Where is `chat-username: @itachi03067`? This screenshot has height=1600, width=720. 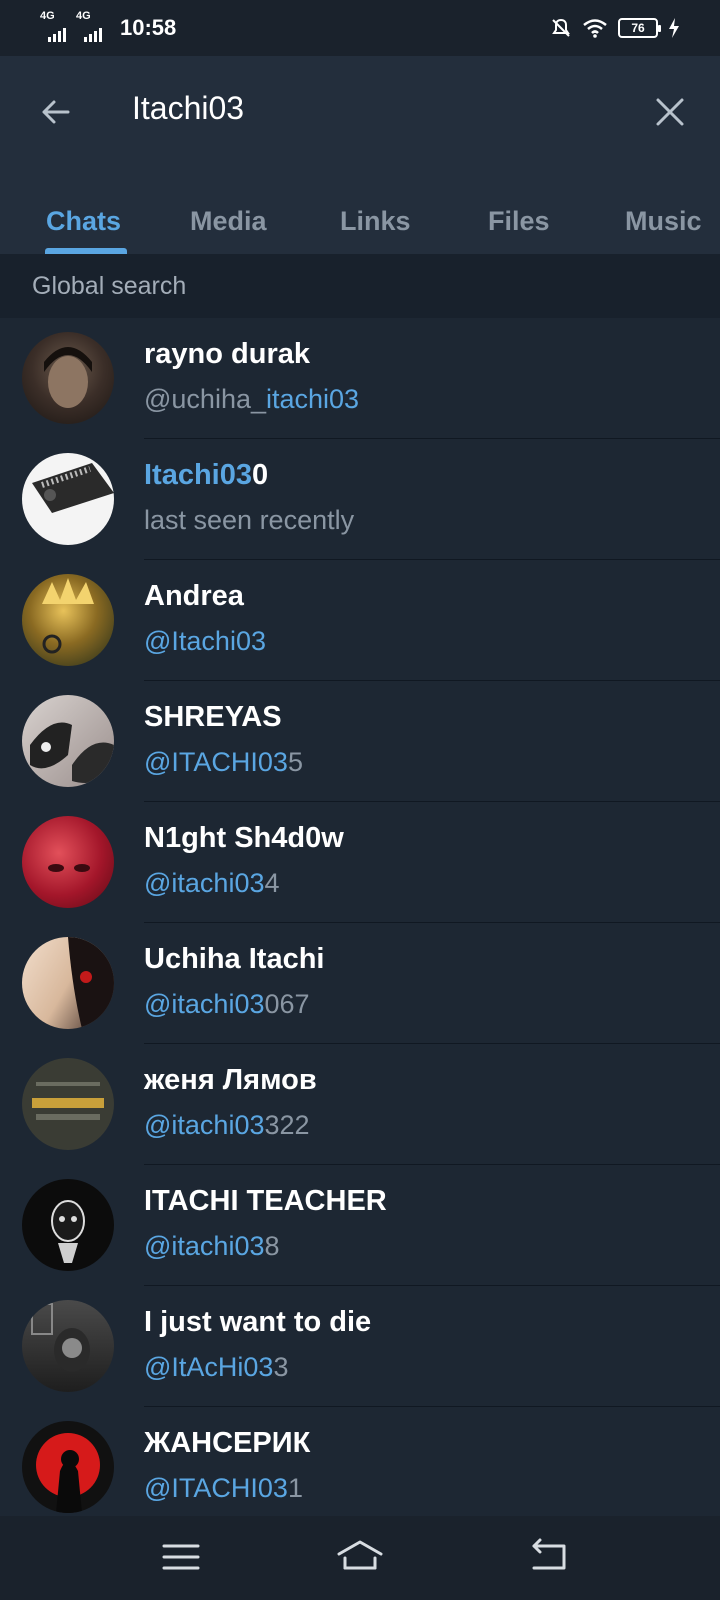 chat-username: @itachi03067 is located at coordinates (227, 1004).